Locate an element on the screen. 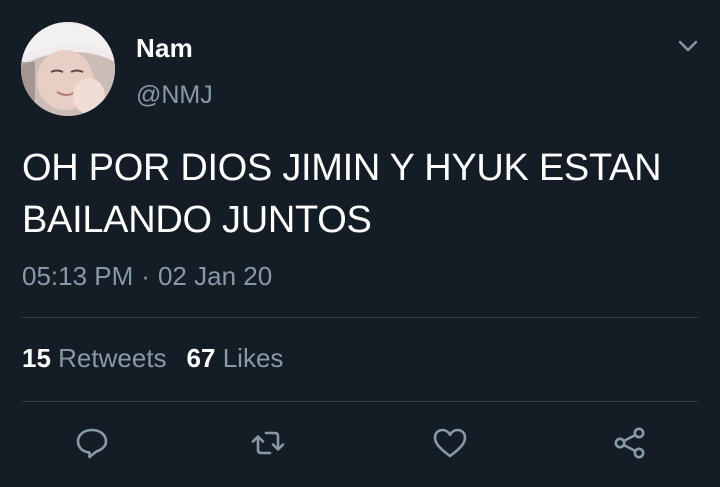 The width and height of the screenshot is (720, 487). share-button is located at coordinates (630, 443).